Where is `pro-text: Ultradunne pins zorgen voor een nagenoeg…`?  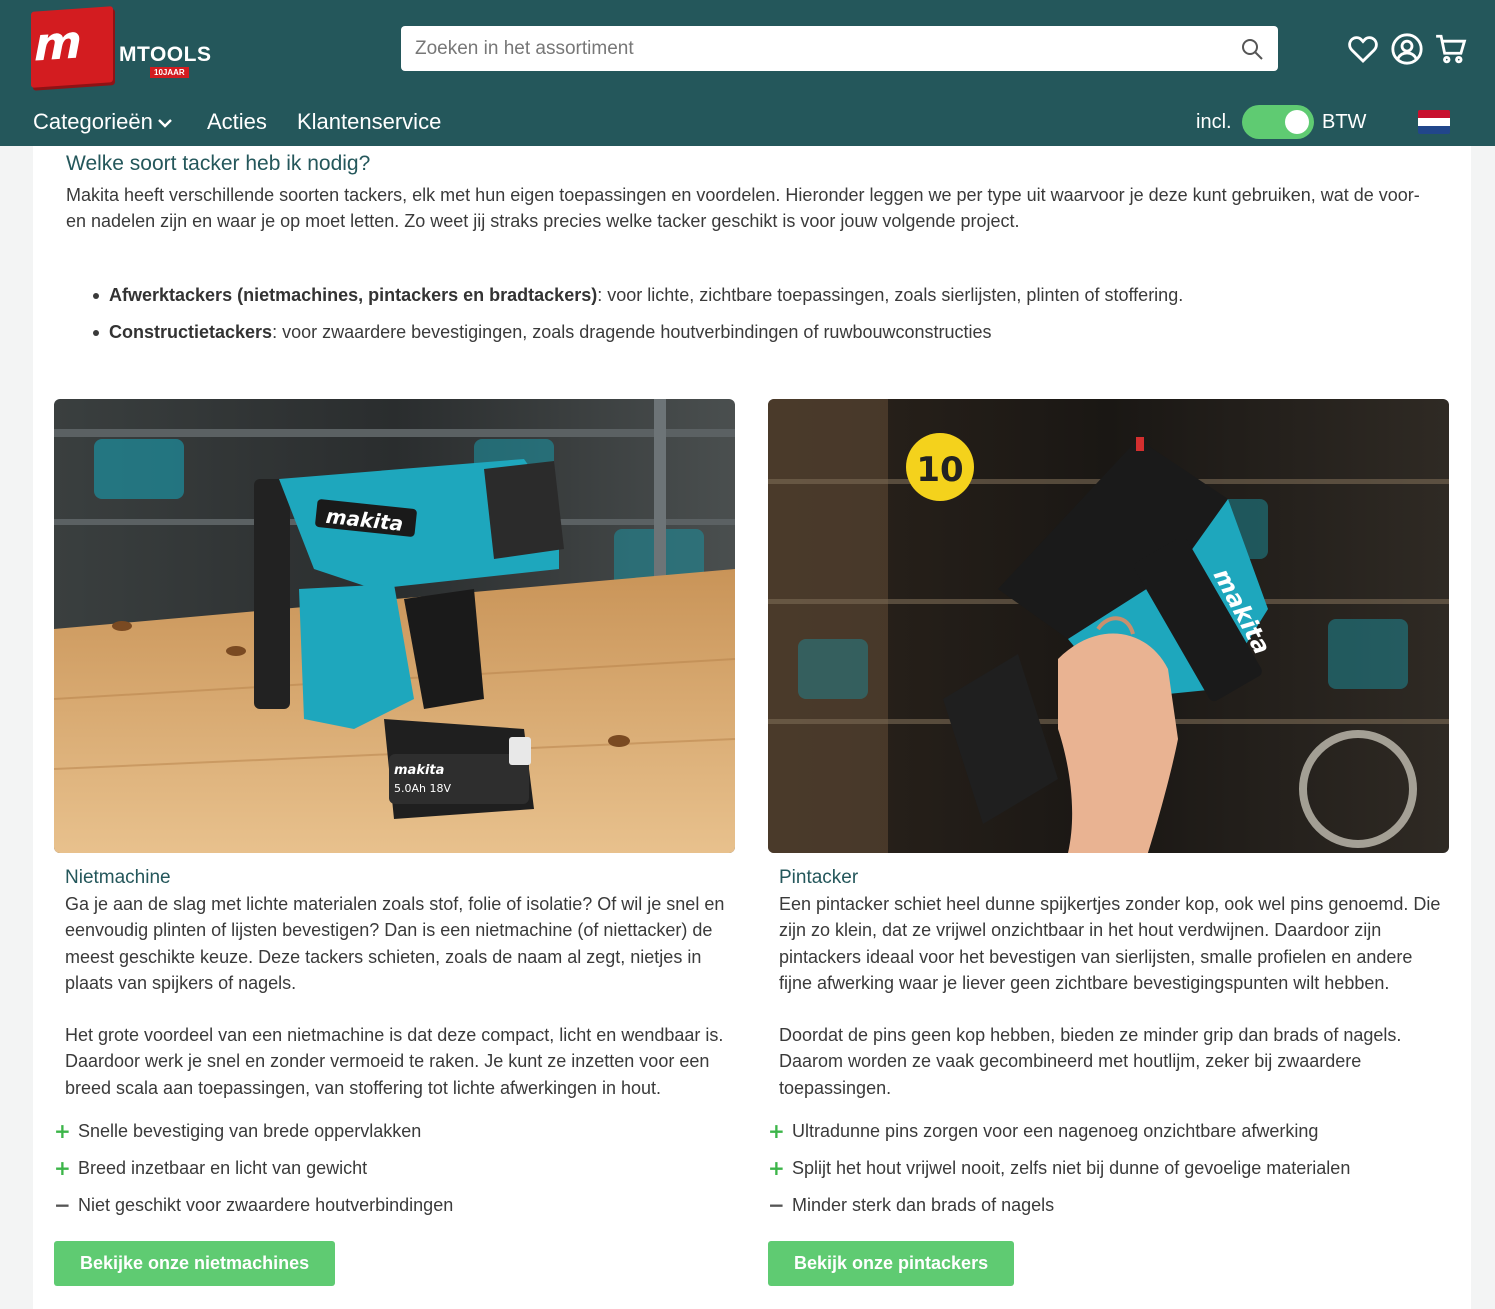
pro-text: Ultradunne pins zorgen voor een nagenoeg… is located at coordinates (1055, 1131).